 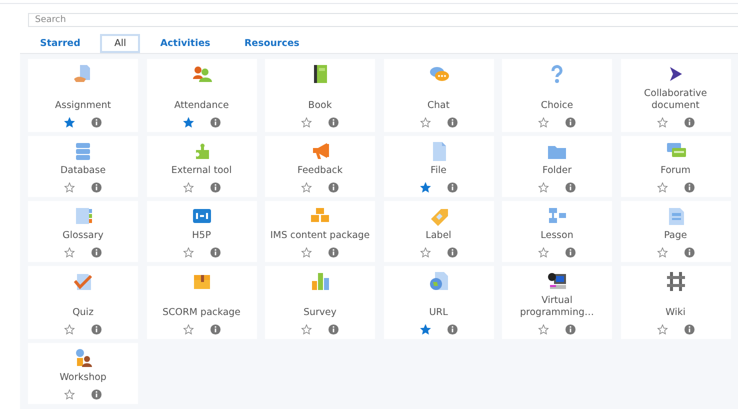 I want to click on module-card: Folder, so click(x=557, y=166).